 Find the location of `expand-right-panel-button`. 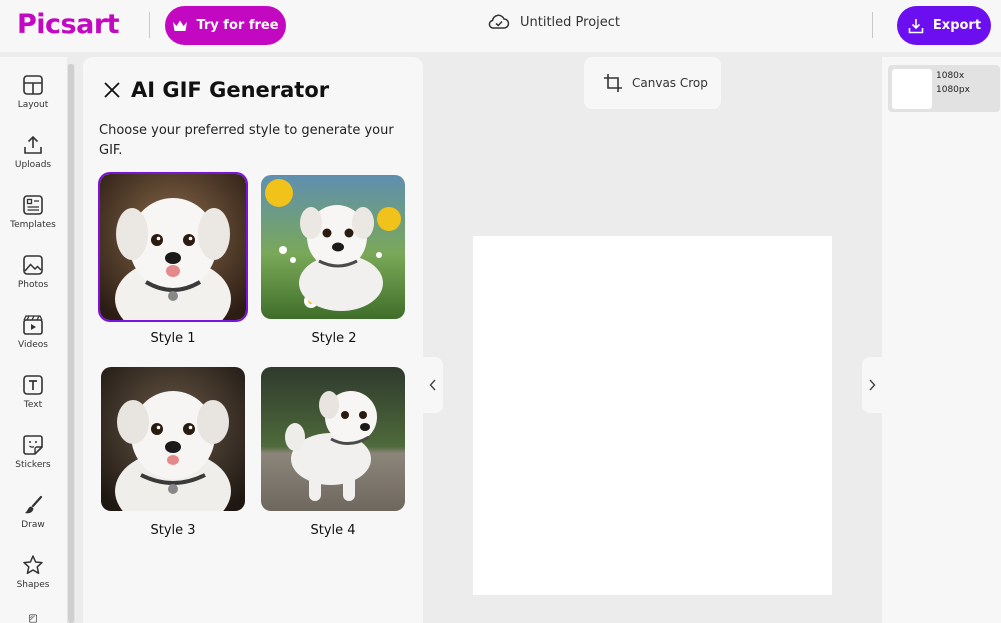

expand-right-panel-button is located at coordinates (872, 385).